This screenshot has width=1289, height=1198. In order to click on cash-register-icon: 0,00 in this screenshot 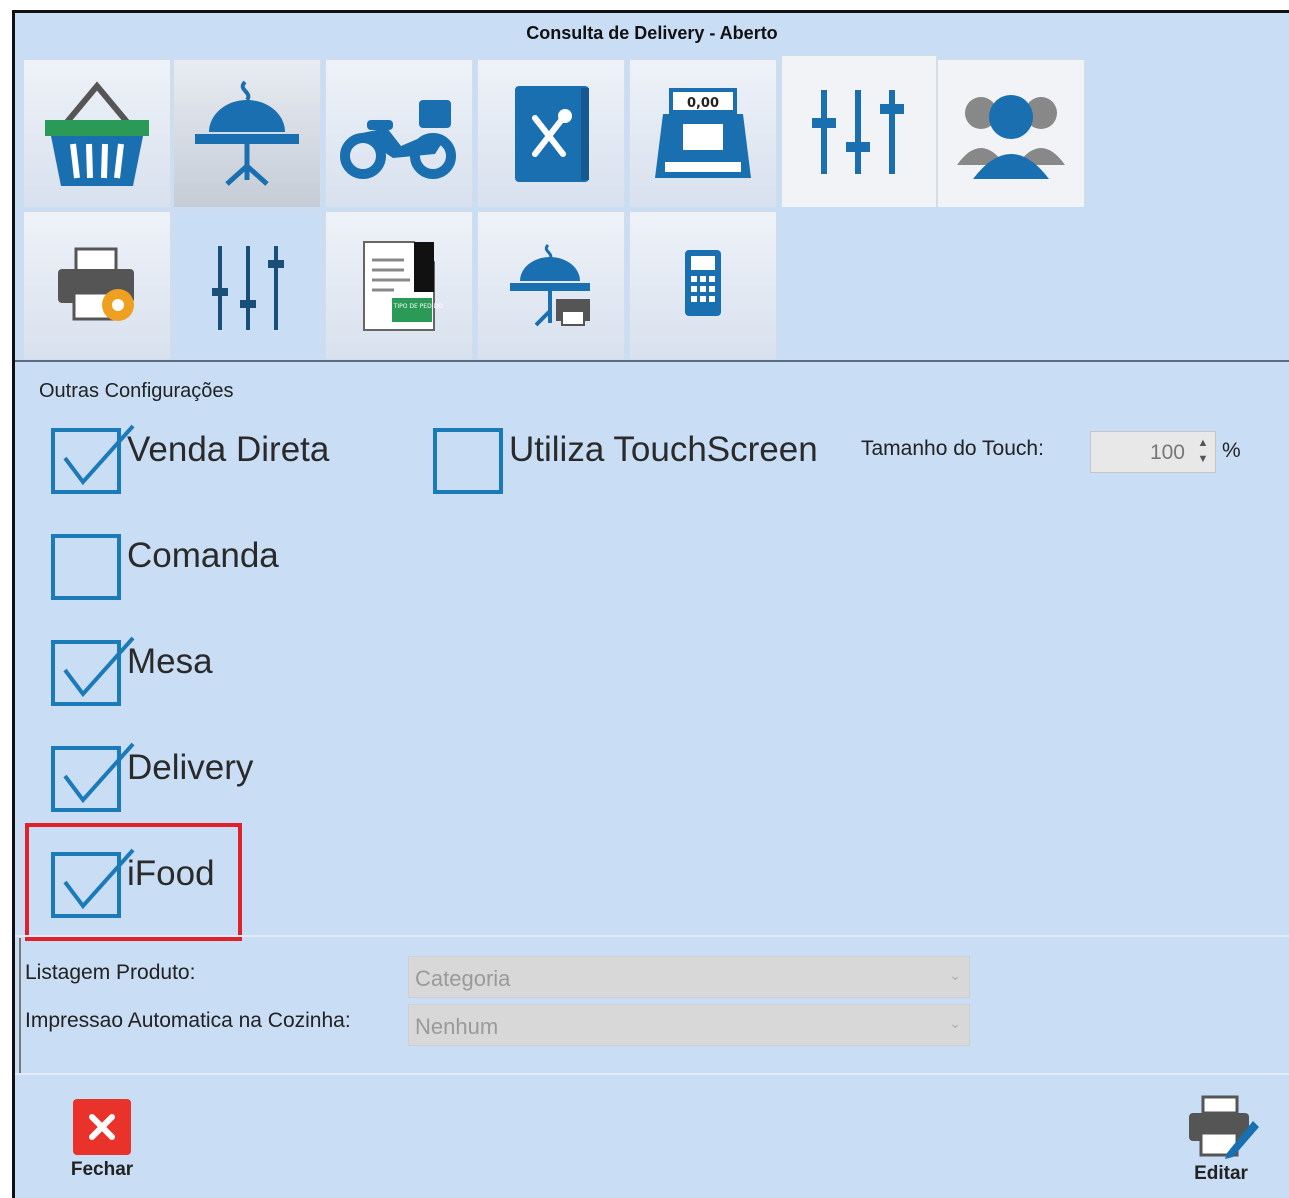, I will do `click(703, 132)`.